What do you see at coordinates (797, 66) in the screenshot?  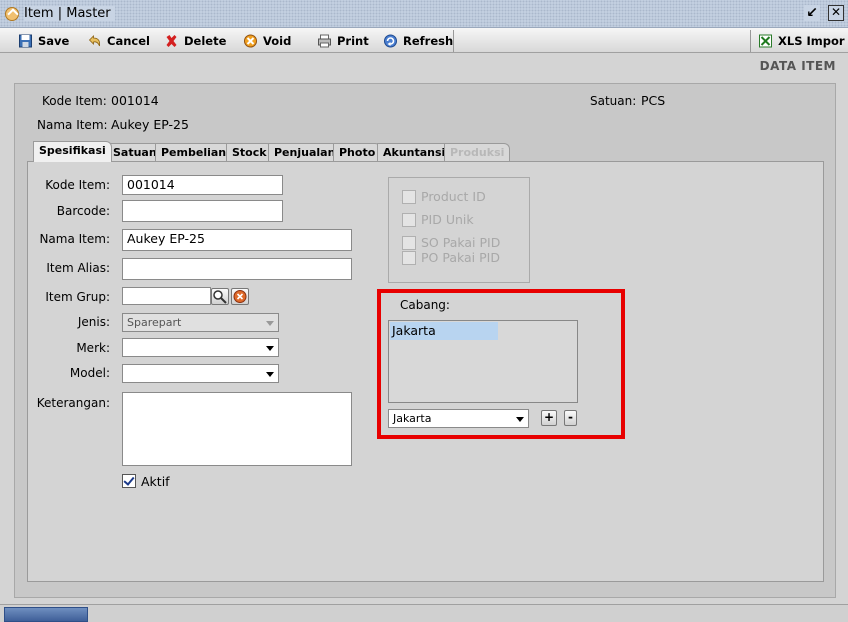 I see `section-title: DATA ITEM` at bounding box center [797, 66].